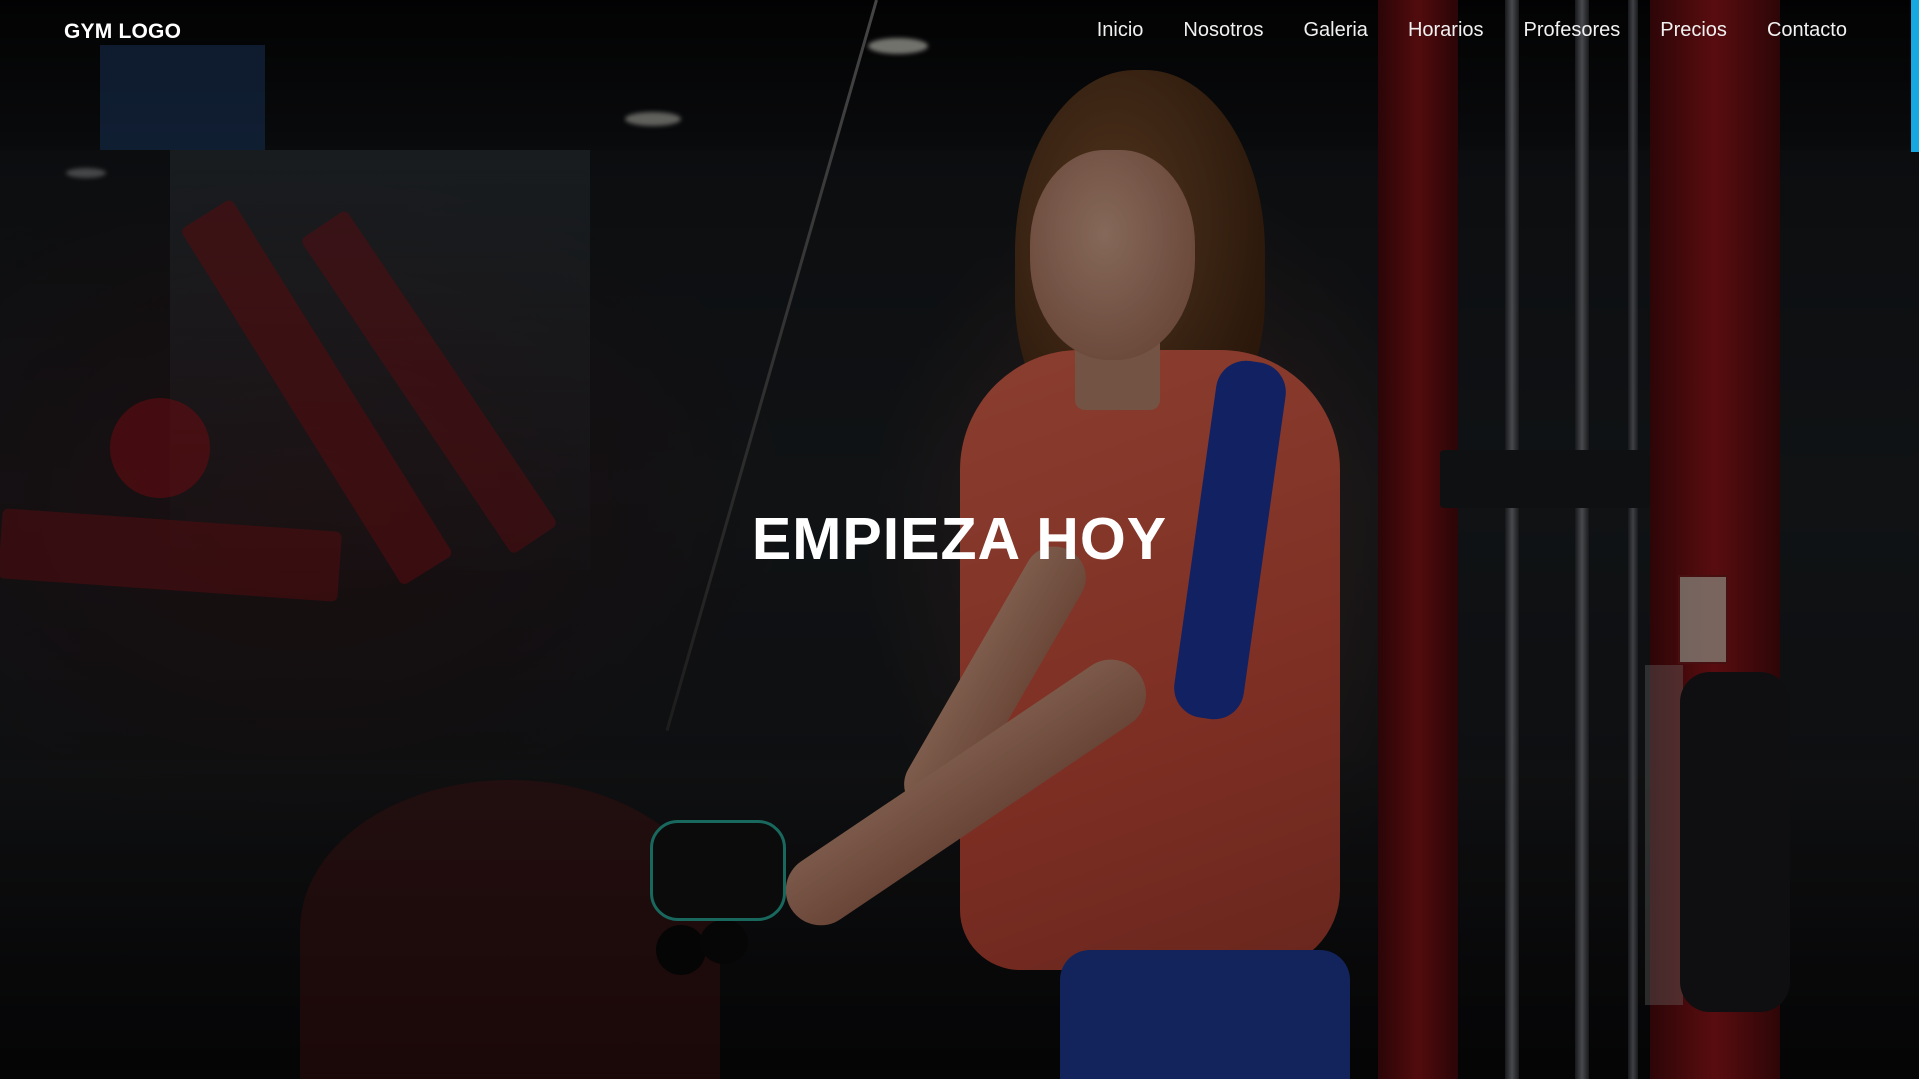 This screenshot has width=1919, height=1079. I want to click on scrollbar-thumb, so click(1915, 76).